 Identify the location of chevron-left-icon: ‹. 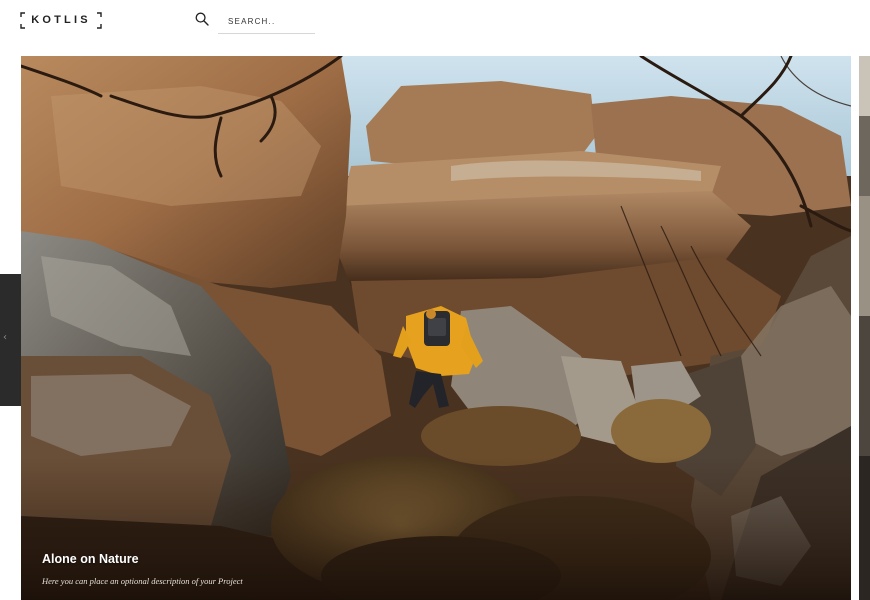
(5, 337).